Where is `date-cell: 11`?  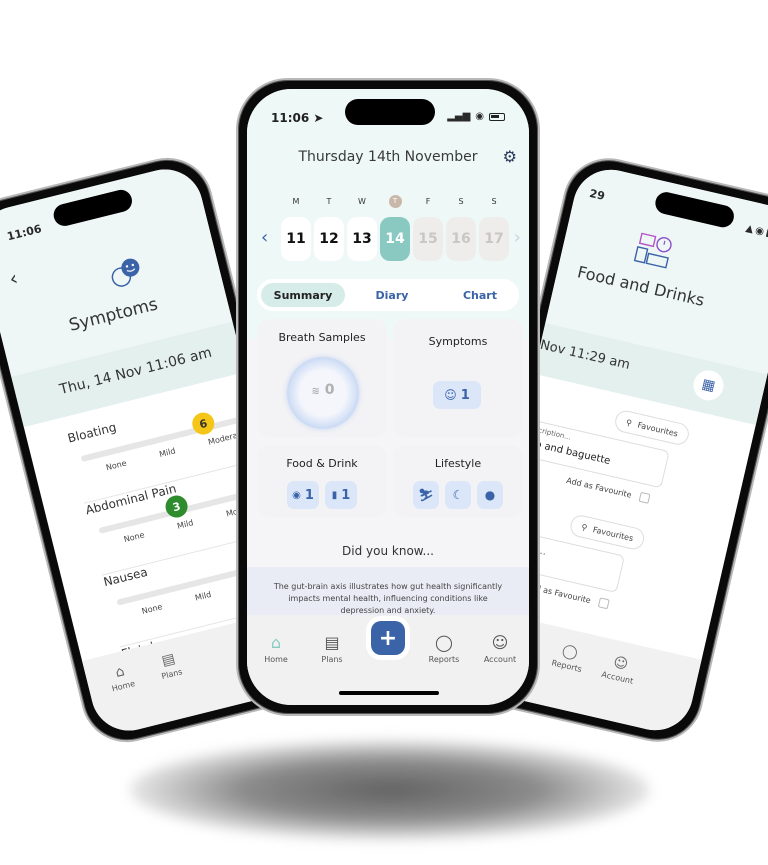 date-cell: 11 is located at coordinates (296, 239).